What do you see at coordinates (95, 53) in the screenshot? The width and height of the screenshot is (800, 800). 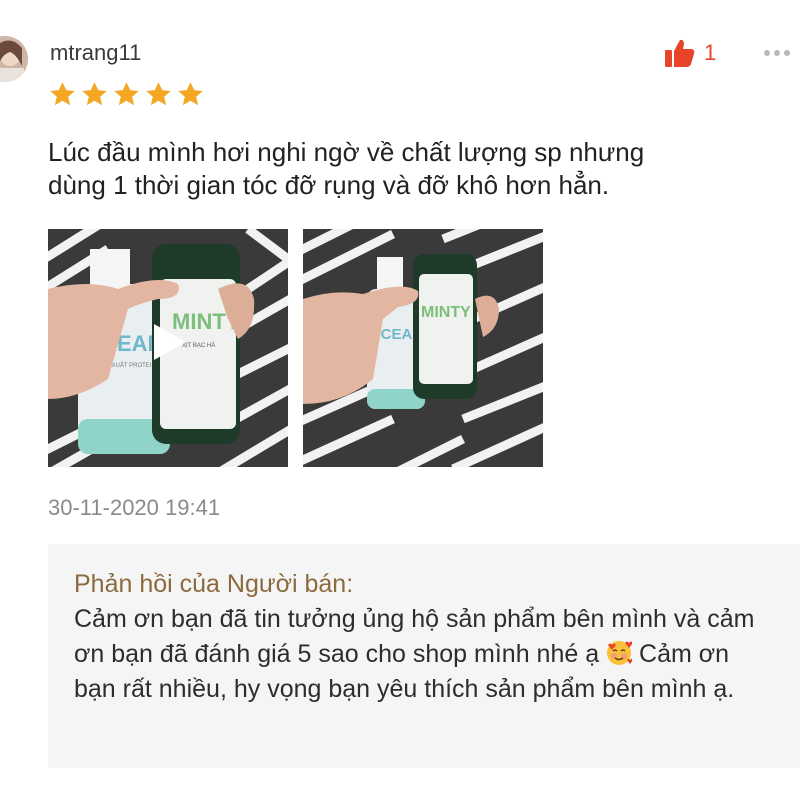 I see `reviewer-username: mtrang11` at bounding box center [95, 53].